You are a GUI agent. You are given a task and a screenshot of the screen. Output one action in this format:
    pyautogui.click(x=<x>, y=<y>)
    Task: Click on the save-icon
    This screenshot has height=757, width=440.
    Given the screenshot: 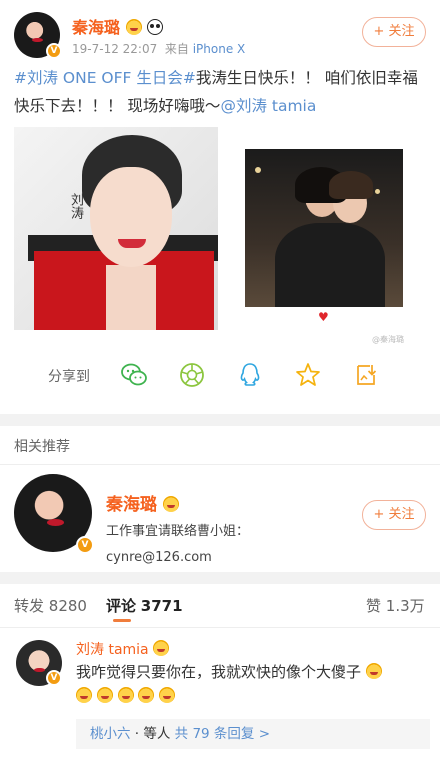 What is the action you would take?
    pyautogui.click(x=366, y=375)
    